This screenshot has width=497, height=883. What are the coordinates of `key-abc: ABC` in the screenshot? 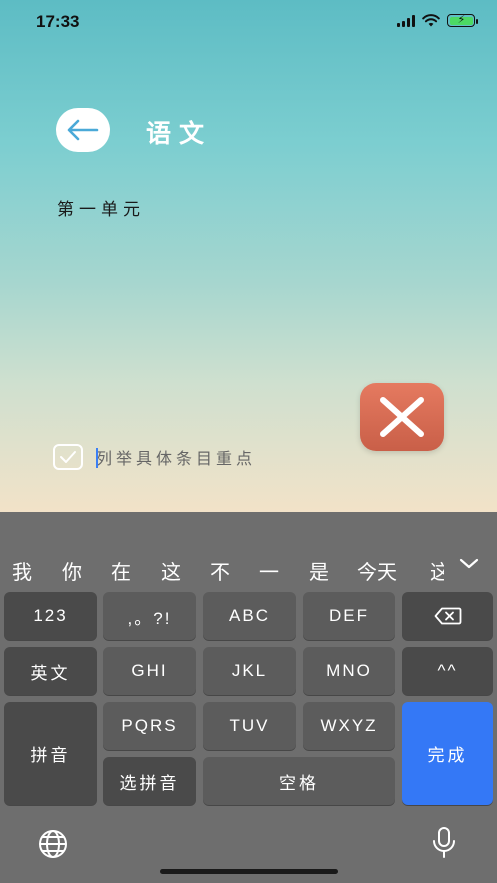 It's located at (249, 616).